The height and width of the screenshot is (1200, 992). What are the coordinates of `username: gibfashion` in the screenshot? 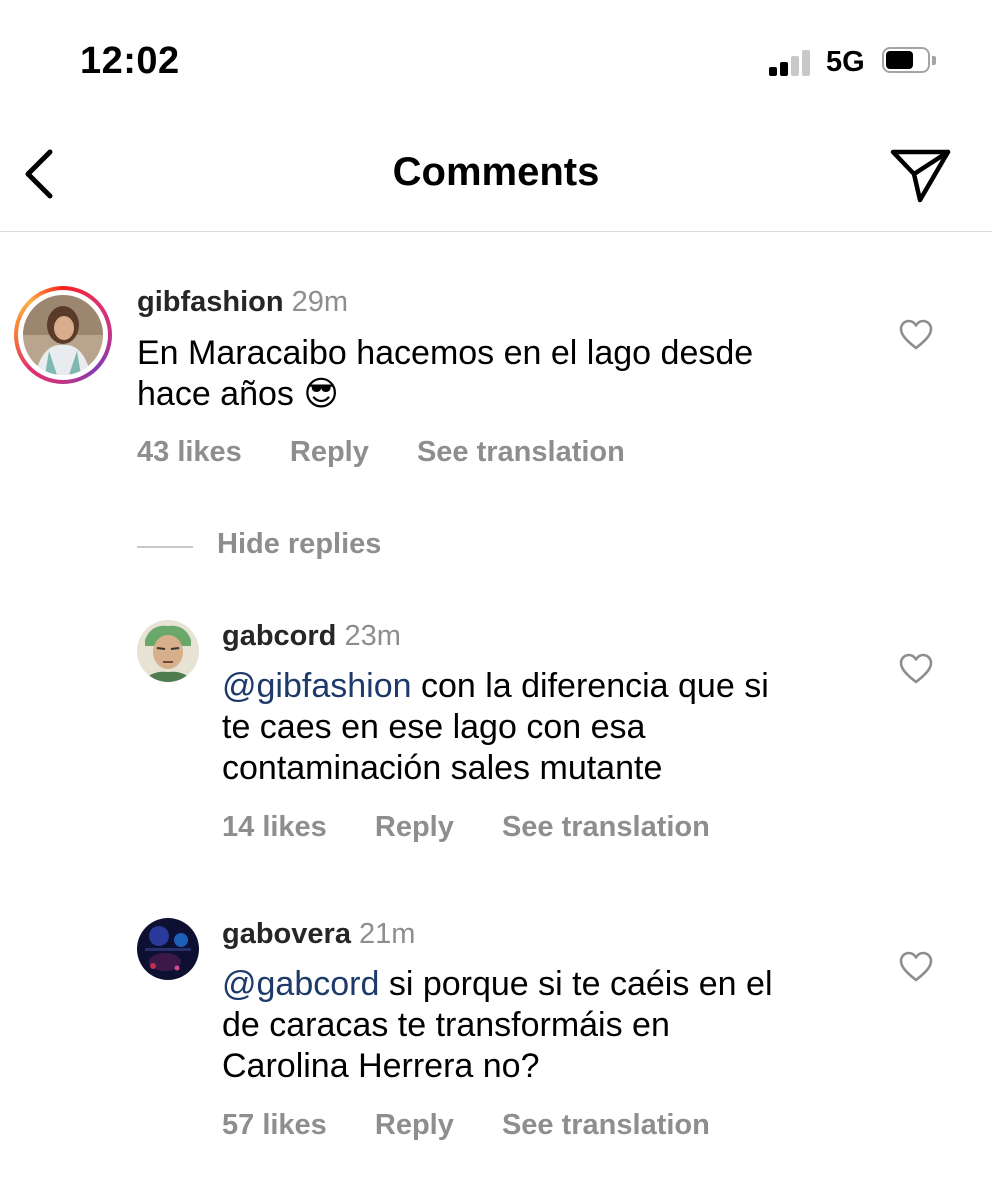 It's located at (210, 302).